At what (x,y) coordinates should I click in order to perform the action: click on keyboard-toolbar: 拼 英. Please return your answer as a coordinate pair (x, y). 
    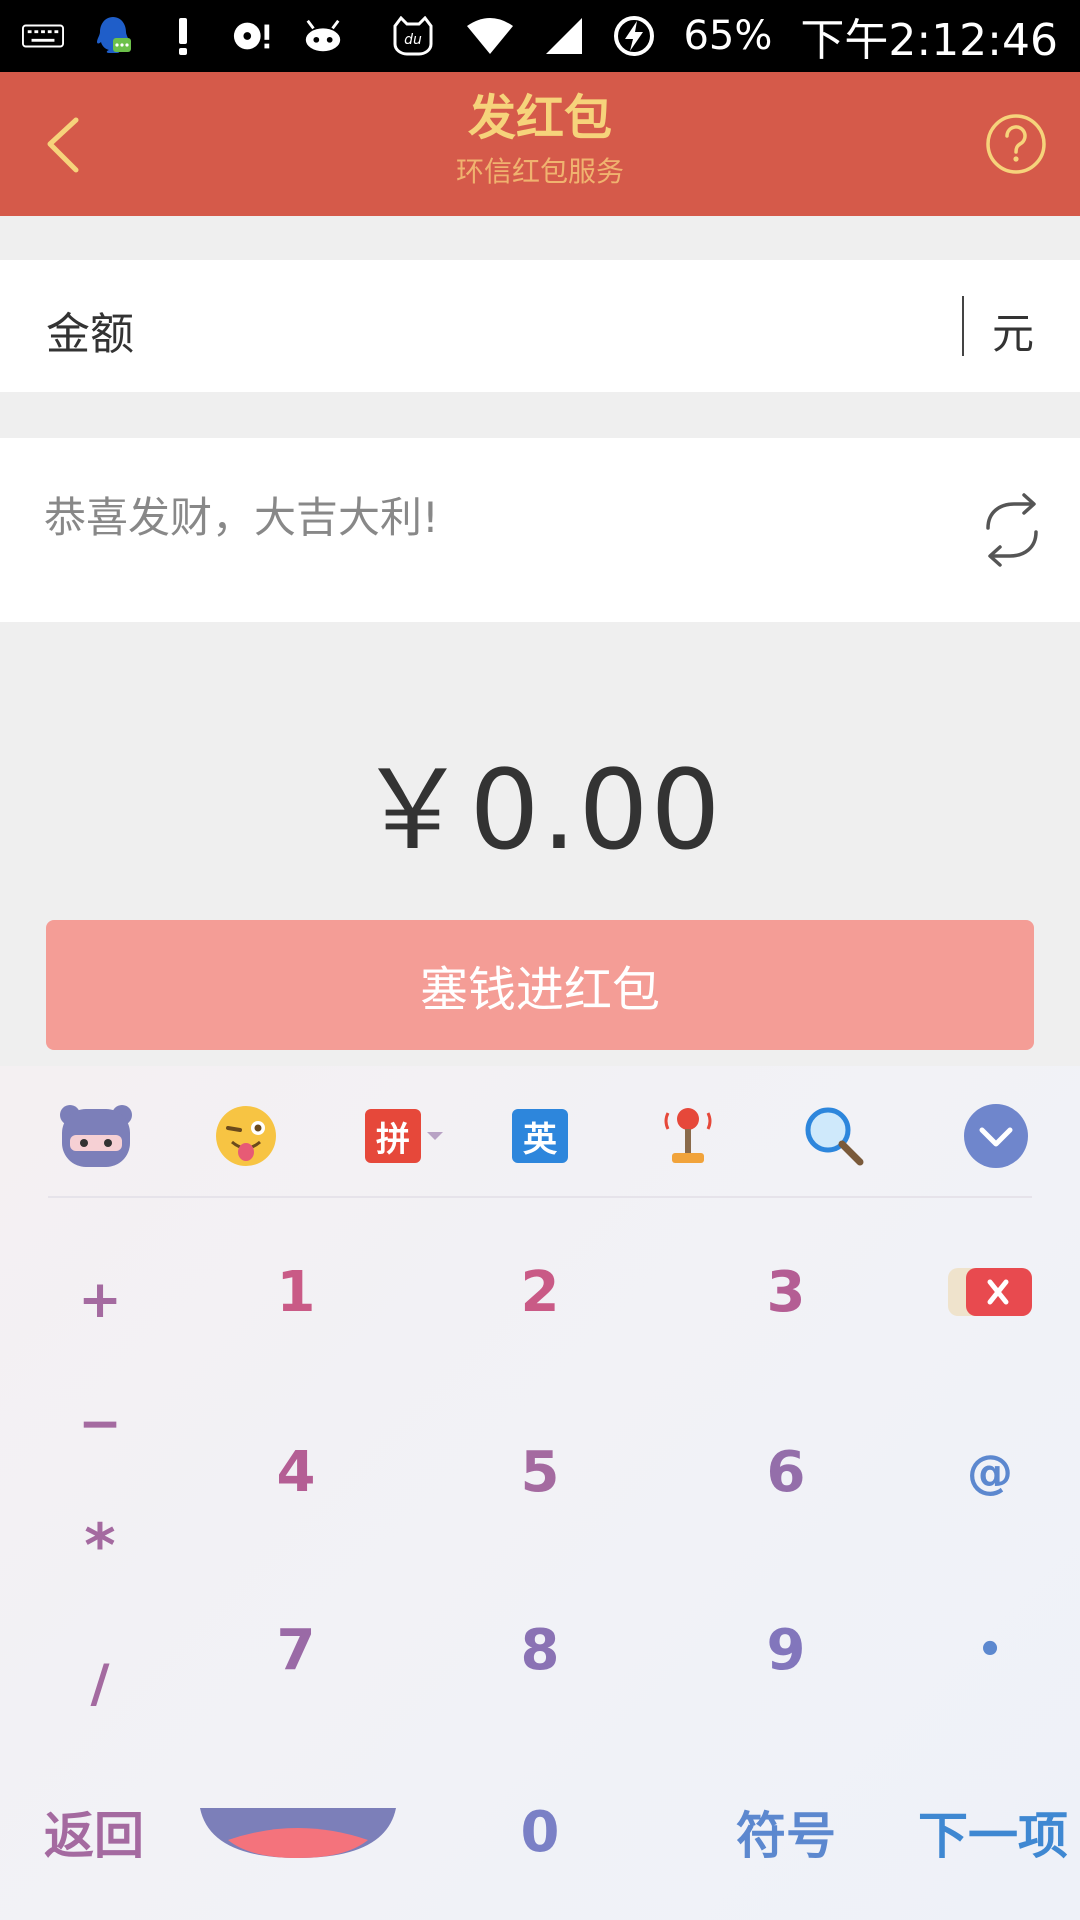
    Looking at the image, I should click on (540, 1131).